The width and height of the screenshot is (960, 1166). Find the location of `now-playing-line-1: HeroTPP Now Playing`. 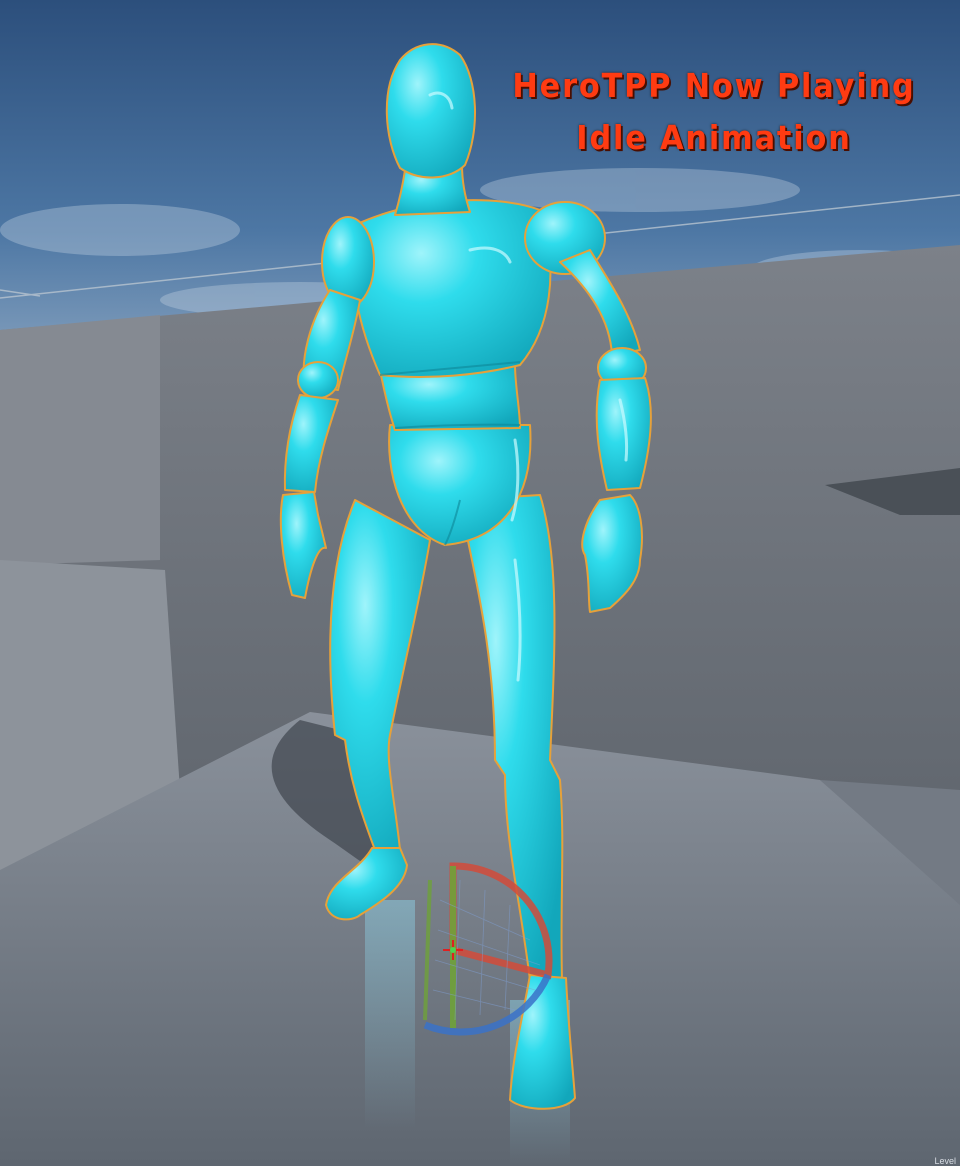

now-playing-line-1: HeroTPP Now Playing is located at coordinates (714, 85).